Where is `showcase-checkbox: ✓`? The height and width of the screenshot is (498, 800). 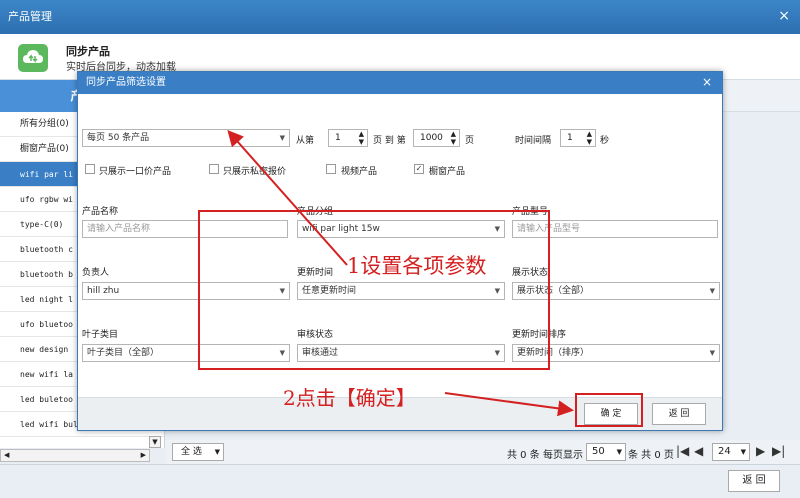 showcase-checkbox: ✓ is located at coordinates (419, 169).